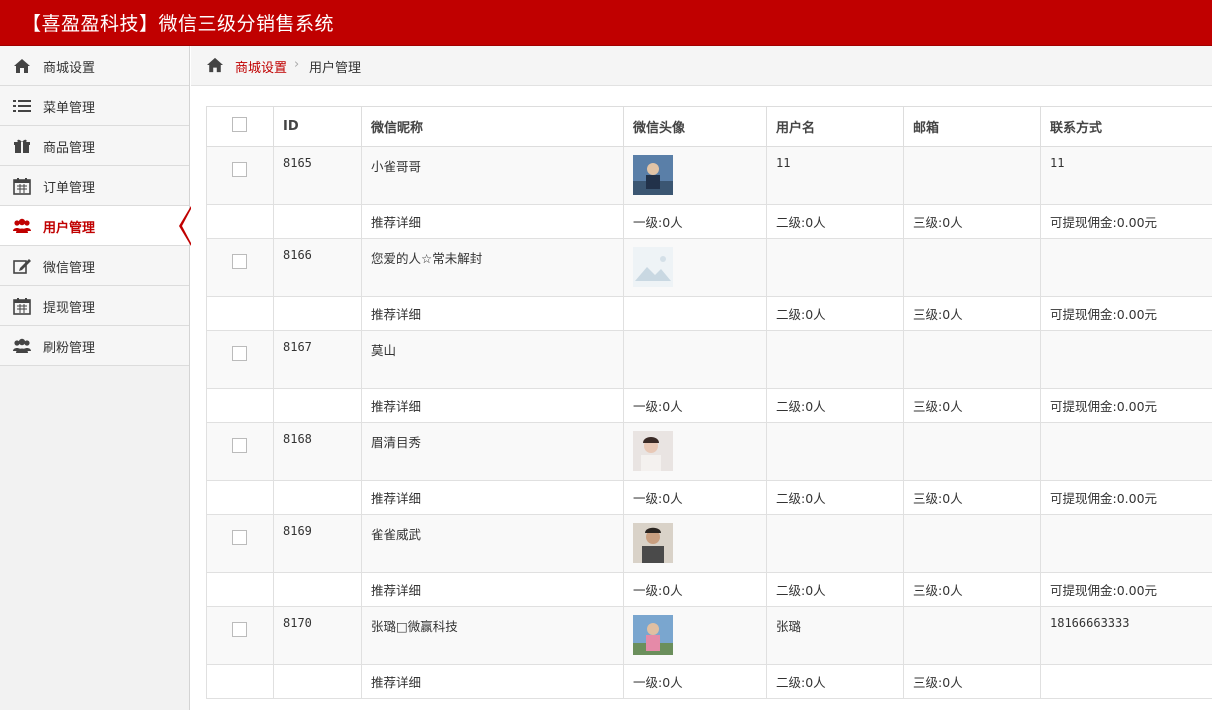 The image size is (1212, 710). I want to click on wechat-nickname: 雀雀威武, so click(492, 543).